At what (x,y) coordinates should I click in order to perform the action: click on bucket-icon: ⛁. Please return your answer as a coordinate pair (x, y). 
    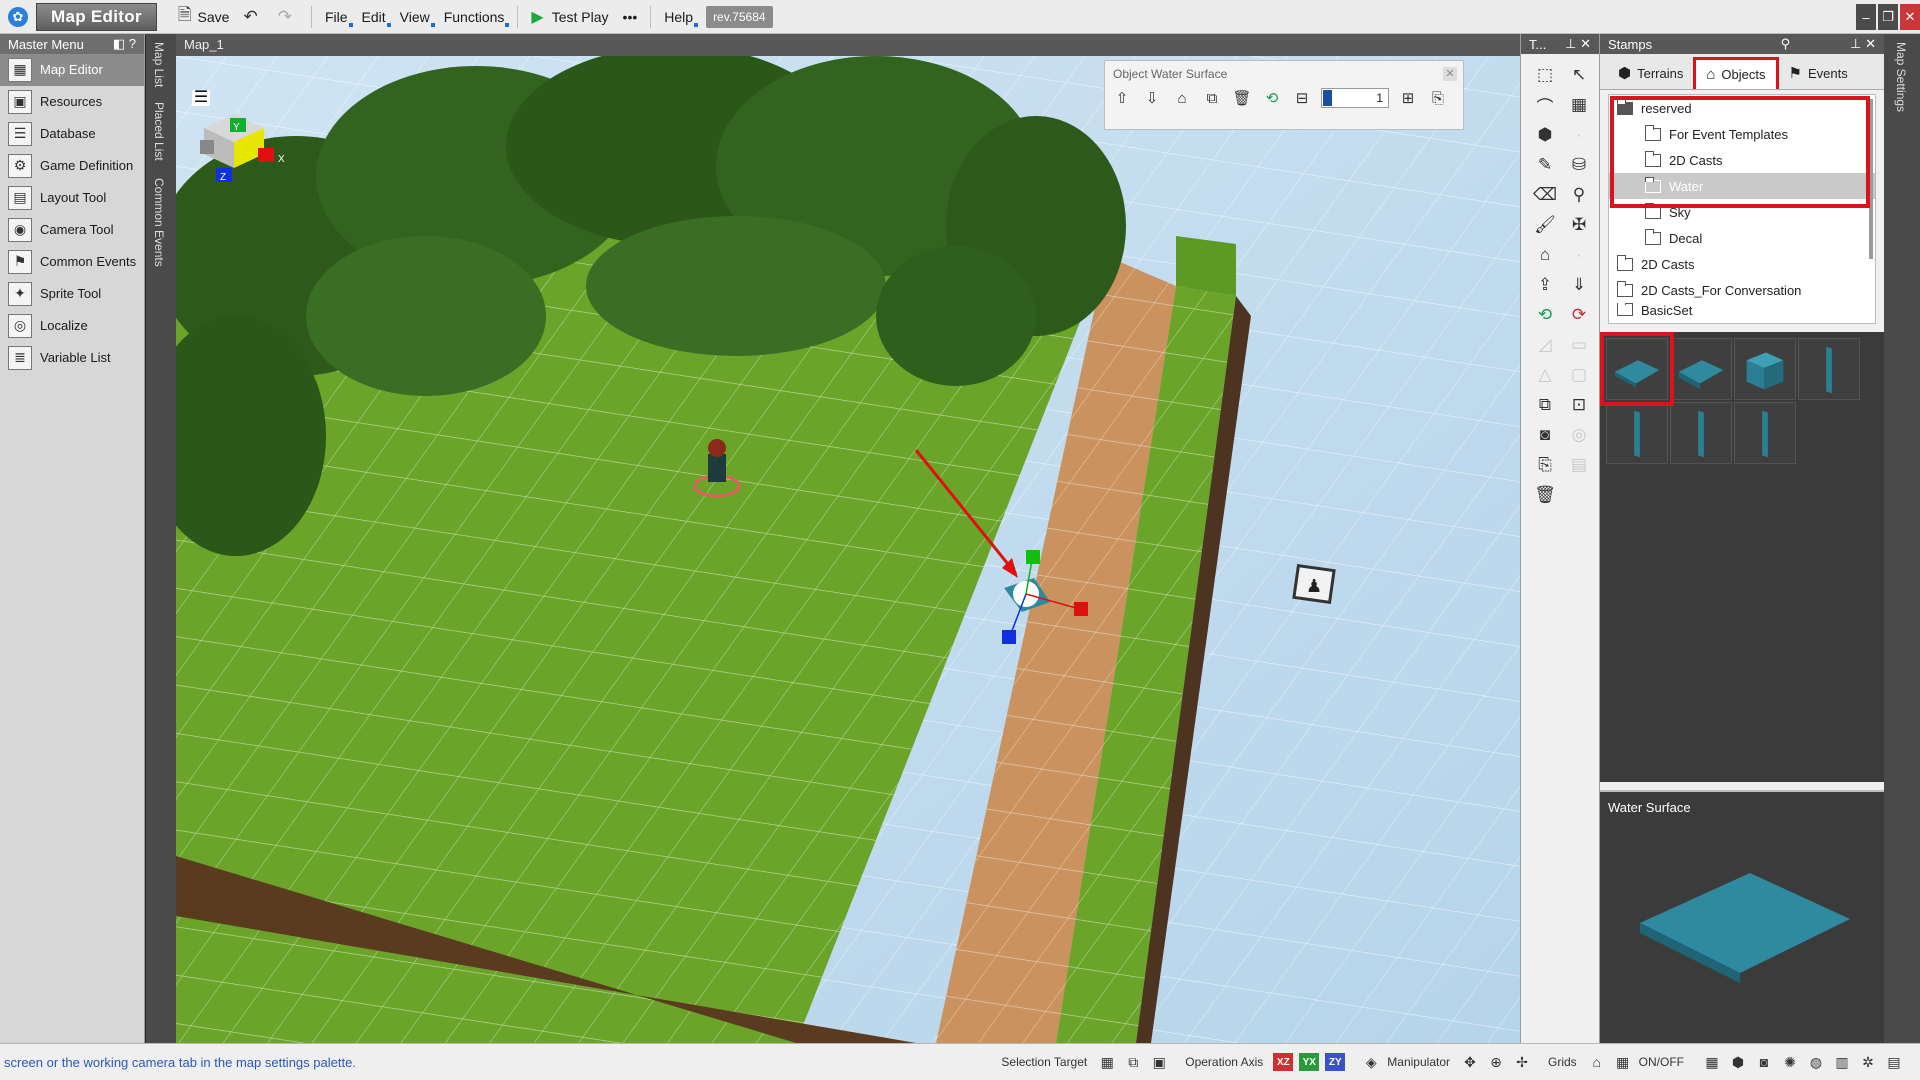
    Looking at the image, I should click on (1579, 165).